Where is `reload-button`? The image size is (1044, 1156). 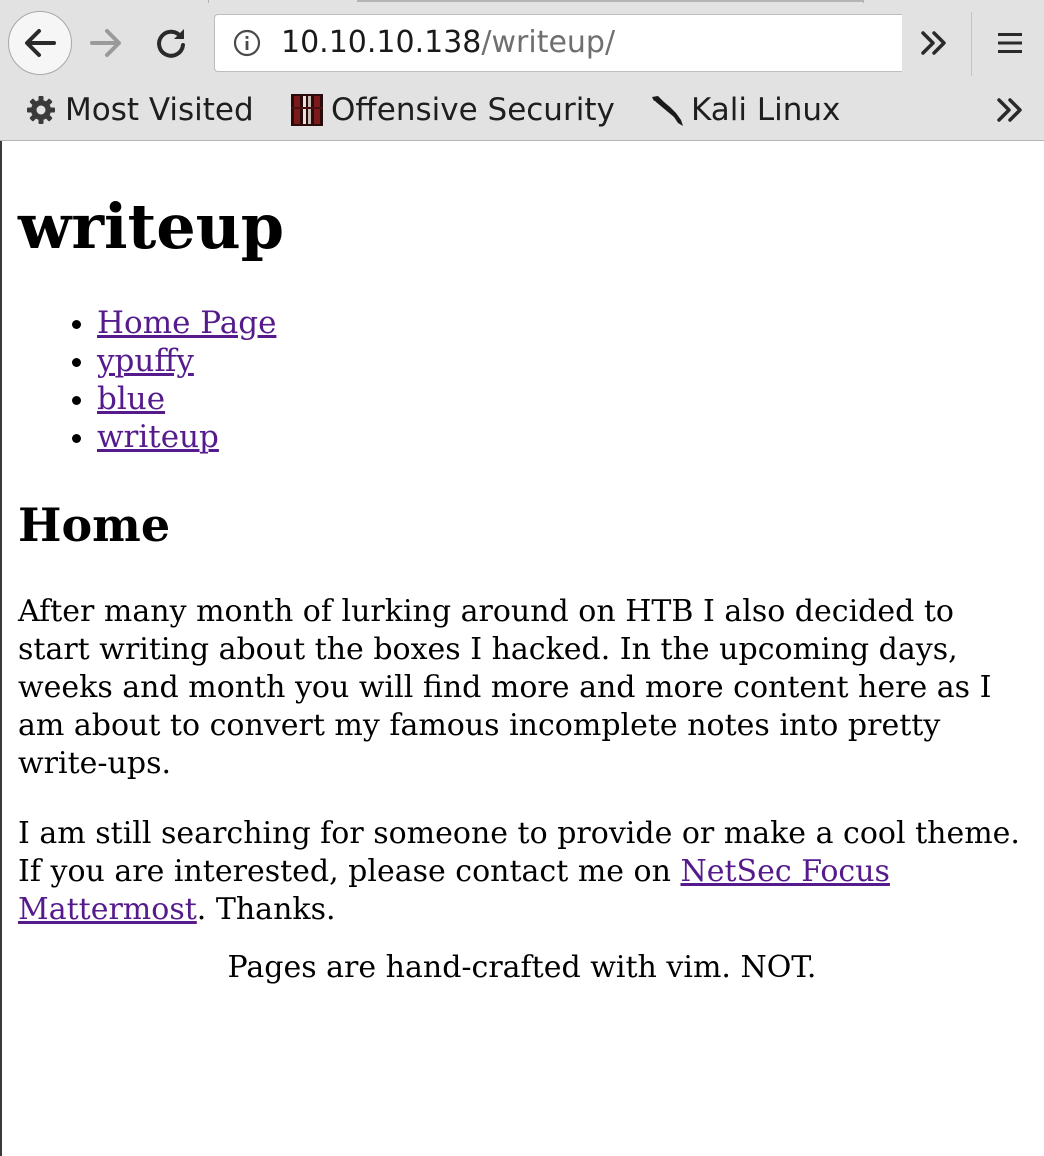 reload-button is located at coordinates (171, 43).